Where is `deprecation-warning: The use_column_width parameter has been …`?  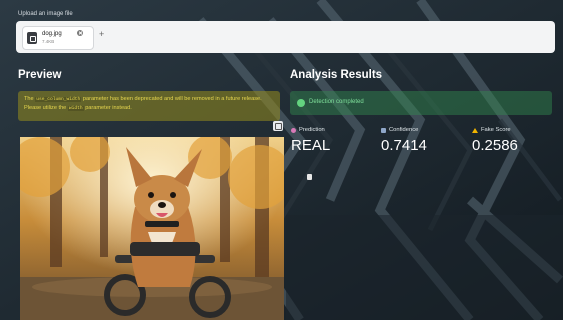 deprecation-warning: The use_column_width parameter has been … is located at coordinates (149, 106).